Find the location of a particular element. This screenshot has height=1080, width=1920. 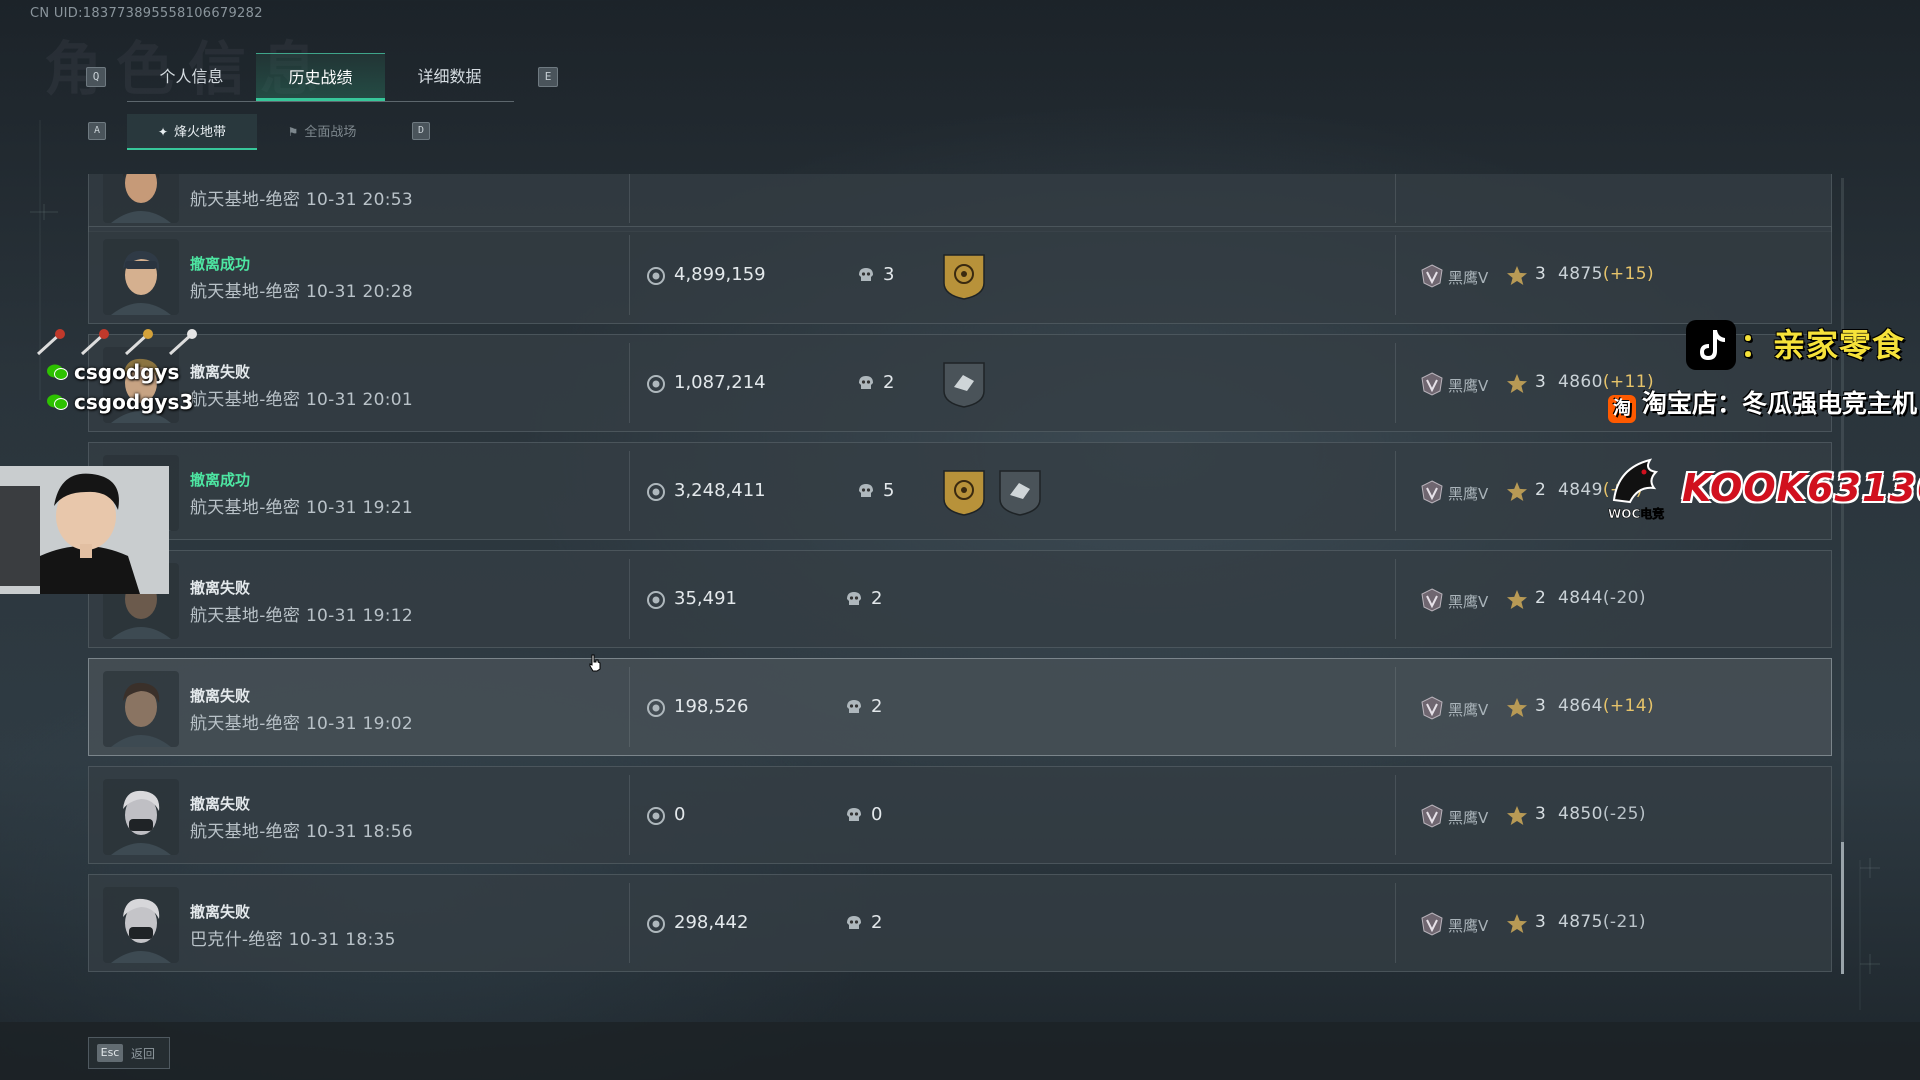

match-record-row: 航天基地-绝密 10-31 20:53 is located at coordinates (960, 203).